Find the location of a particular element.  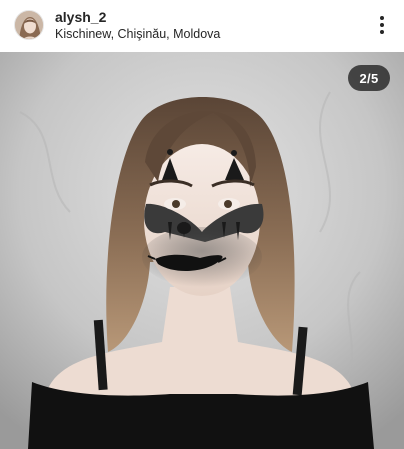

avatar-image is located at coordinates (29, 25).